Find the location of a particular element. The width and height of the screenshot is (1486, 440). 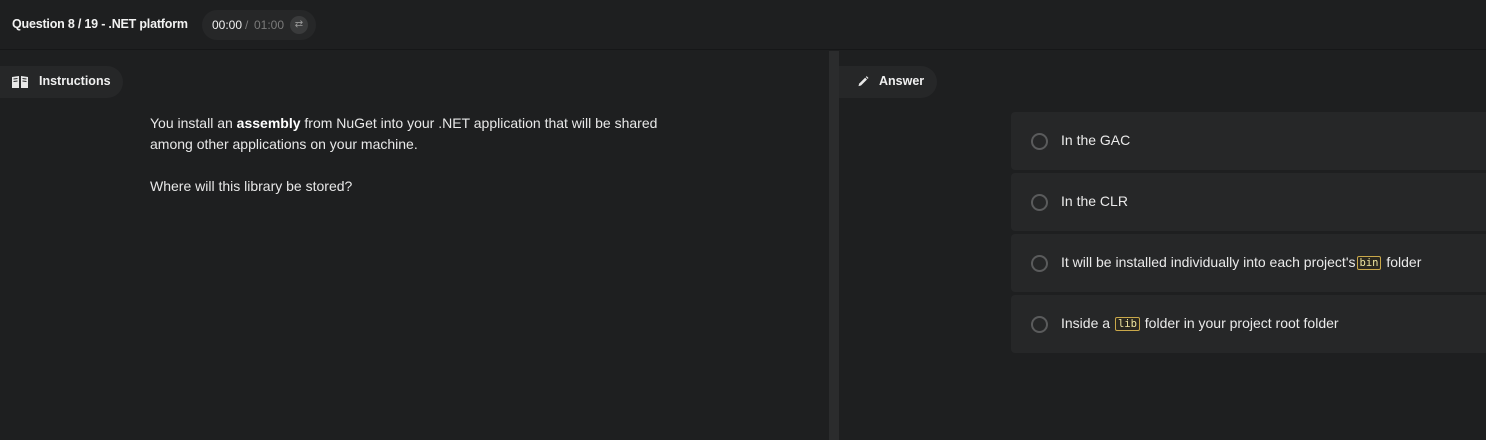

prompt-text-before: You install an is located at coordinates (193, 123).